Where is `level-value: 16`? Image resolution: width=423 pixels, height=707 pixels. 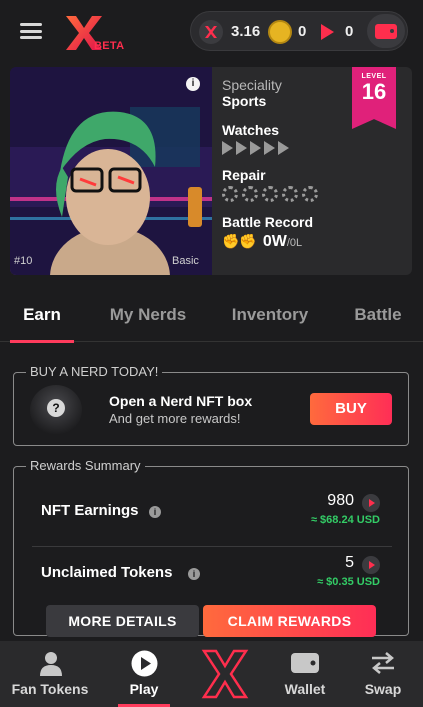
level-value: 16 is located at coordinates (374, 91).